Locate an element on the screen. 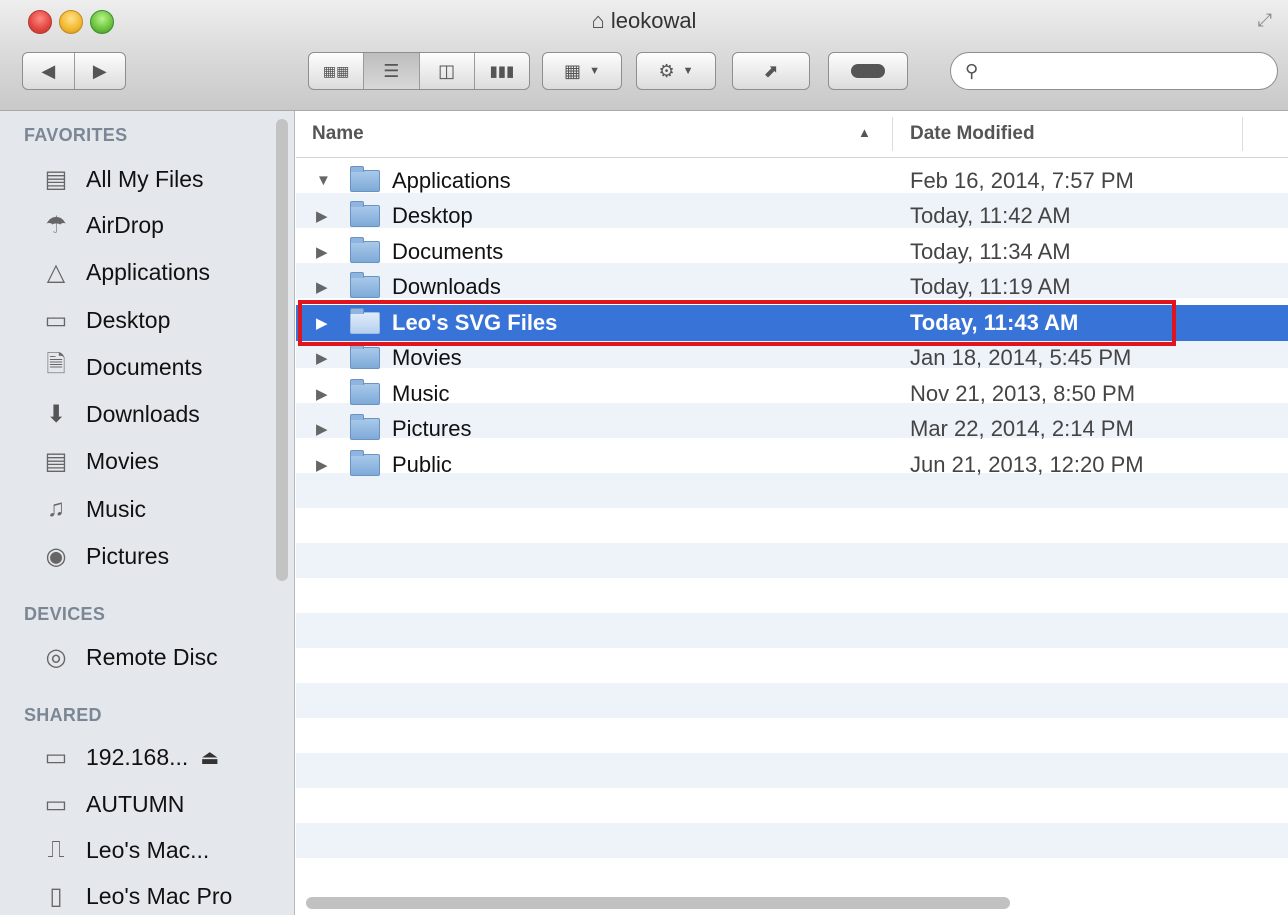  search-input is located at coordinates (1131, 71).